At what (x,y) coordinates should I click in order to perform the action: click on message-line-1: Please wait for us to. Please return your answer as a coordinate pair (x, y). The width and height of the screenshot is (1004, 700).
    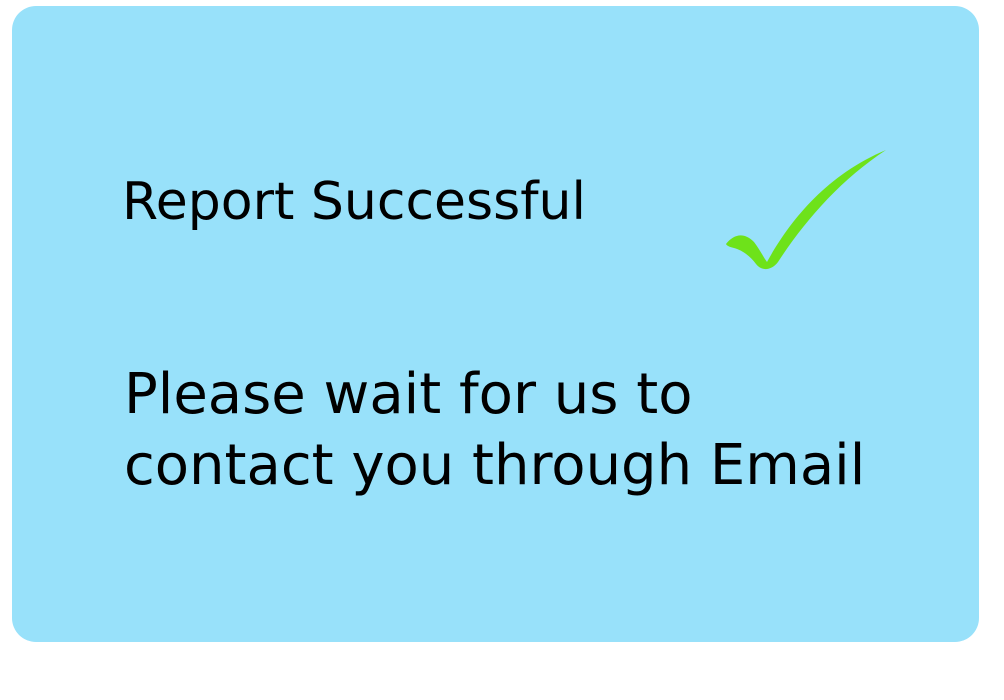
    Looking at the image, I should click on (408, 394).